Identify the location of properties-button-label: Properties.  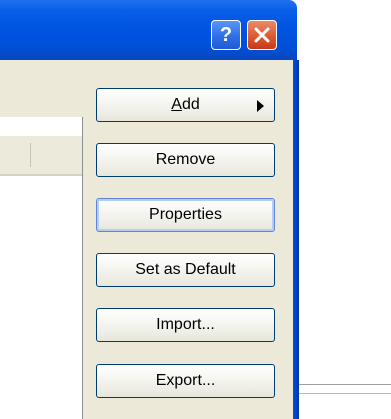
(185, 214).